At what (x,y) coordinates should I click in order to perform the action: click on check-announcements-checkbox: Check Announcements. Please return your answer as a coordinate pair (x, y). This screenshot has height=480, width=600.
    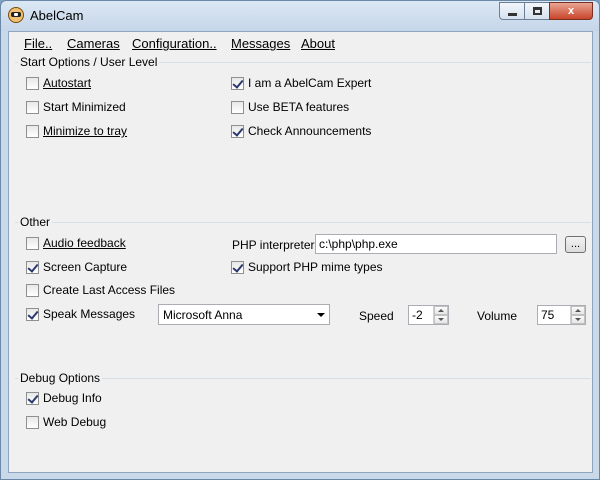
    Looking at the image, I should click on (301, 131).